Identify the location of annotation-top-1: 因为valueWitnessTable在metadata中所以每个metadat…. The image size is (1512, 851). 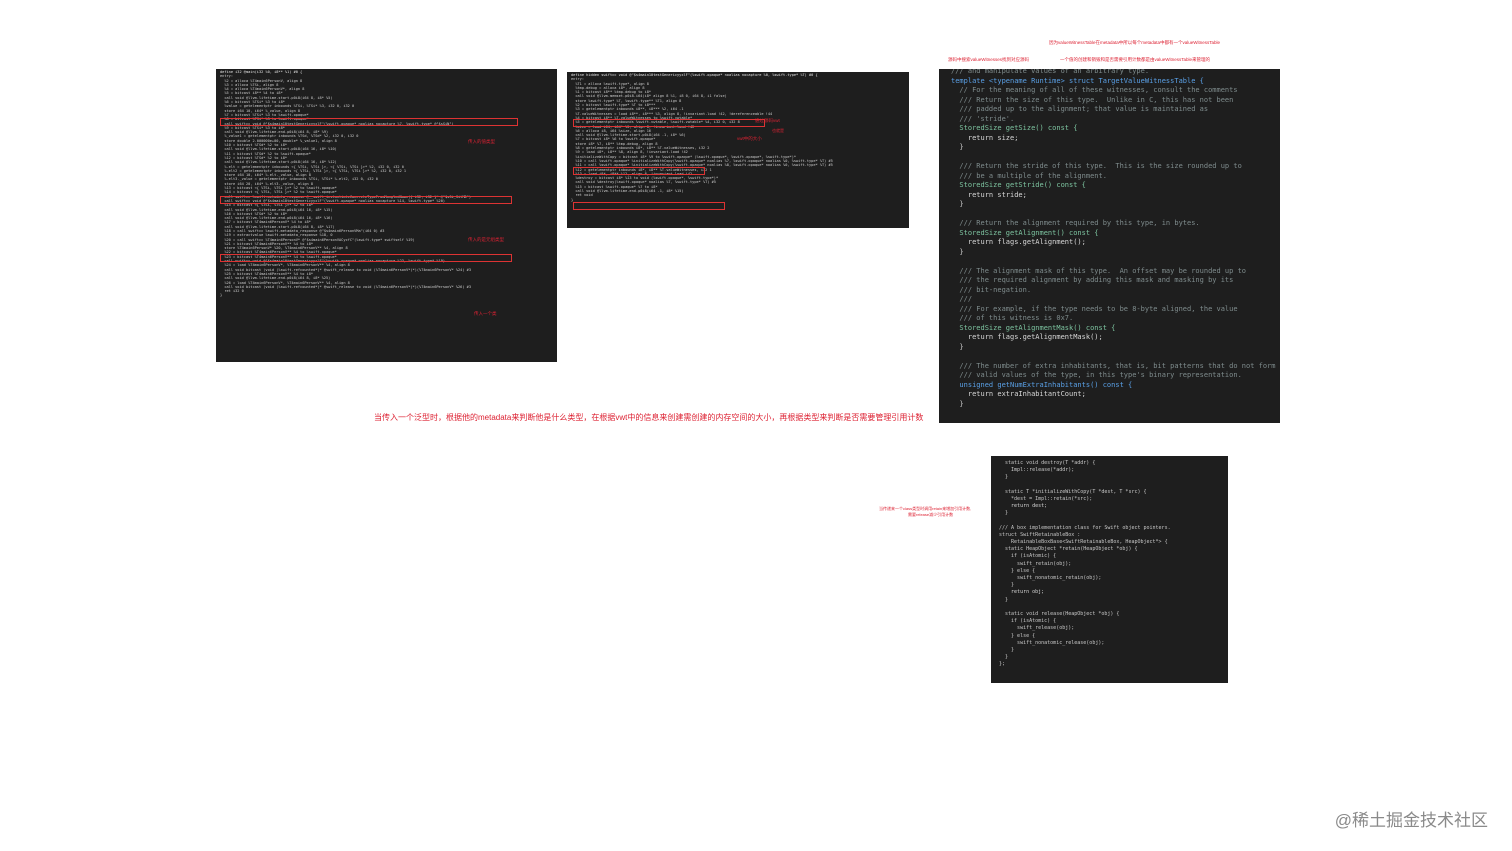
(1135, 42).